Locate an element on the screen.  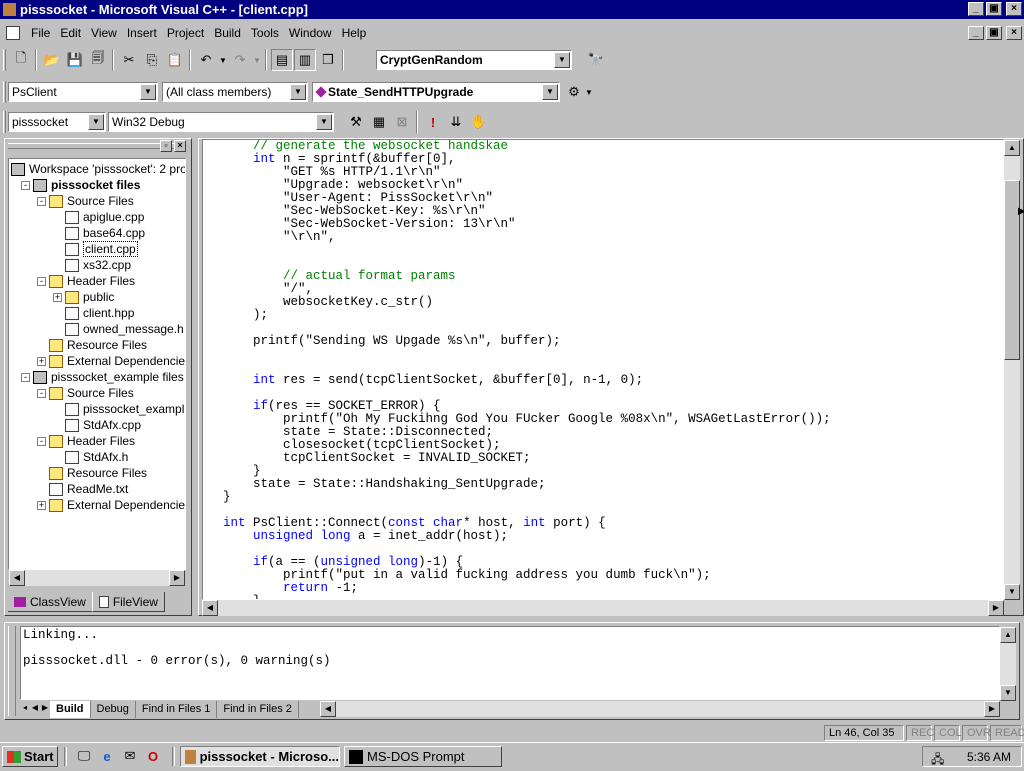
tree-item: xs32.cpp is located at coordinates (92, 265).